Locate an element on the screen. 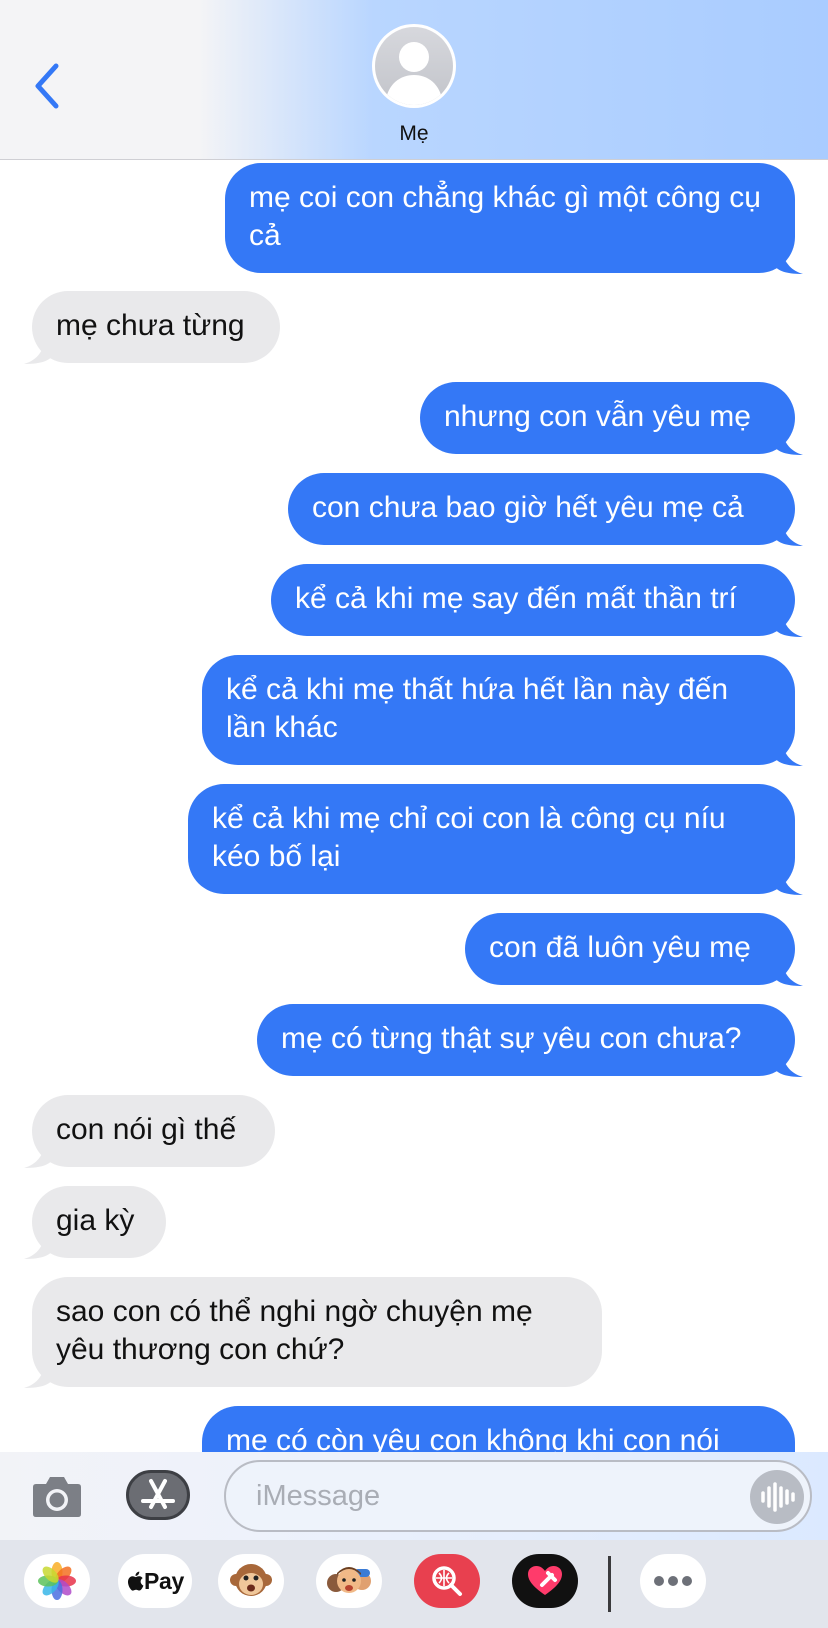 This screenshot has height=1628, width=828. more-apps-button is located at coordinates (673, 1581).